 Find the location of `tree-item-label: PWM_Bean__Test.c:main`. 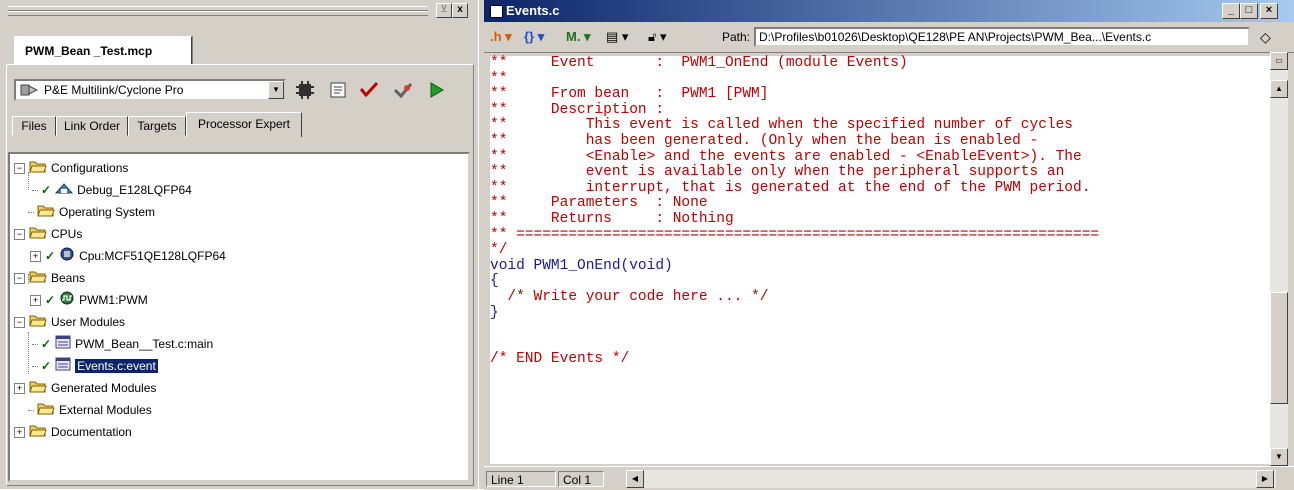

tree-item-label: PWM_Bean__Test.c:main is located at coordinates (144, 344).